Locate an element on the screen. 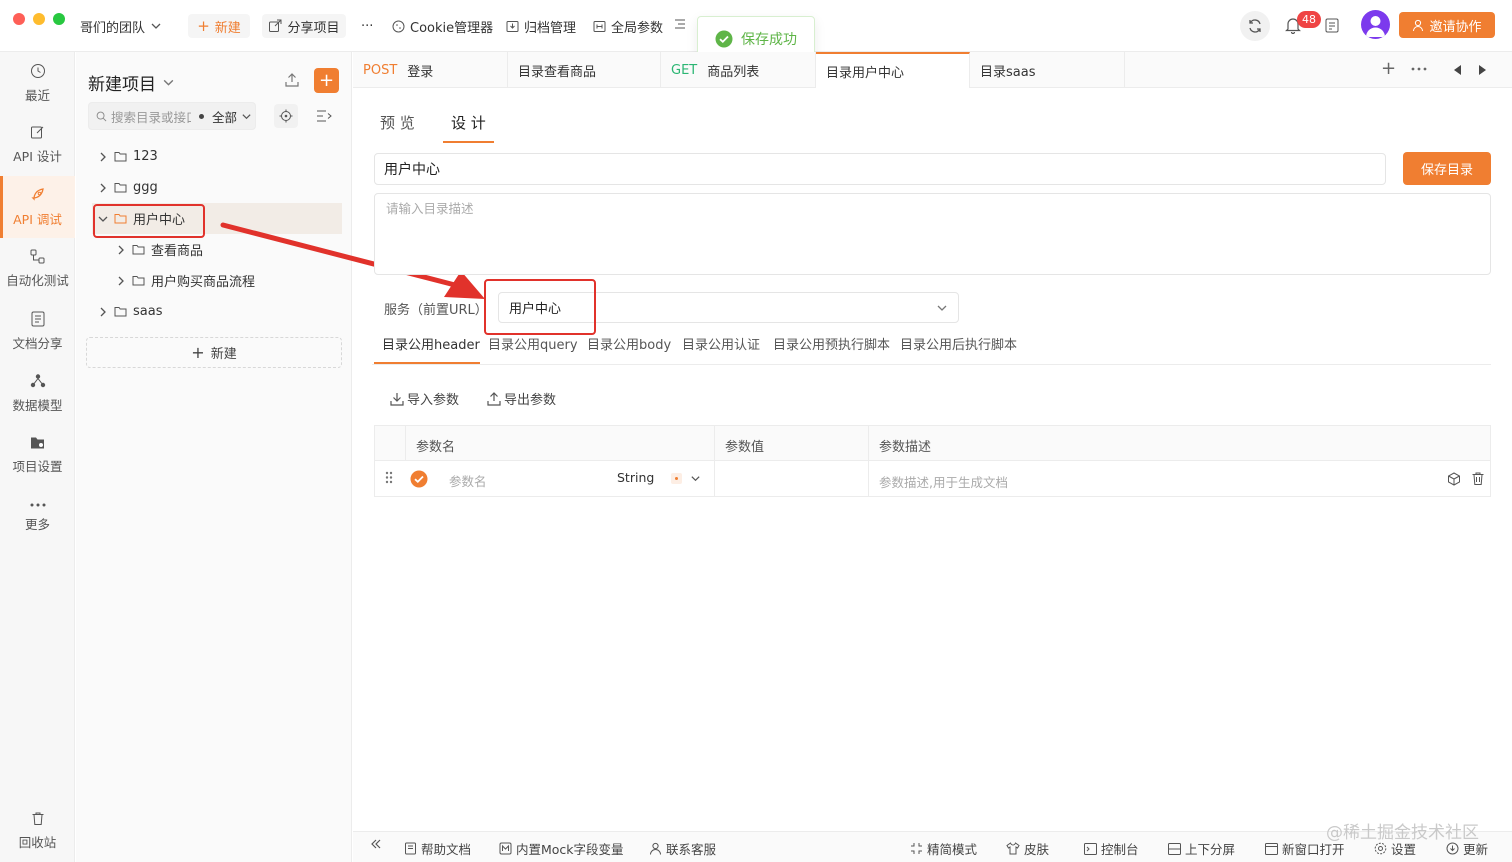  search-input: 搜索目录或接口 is located at coordinates (151, 116).